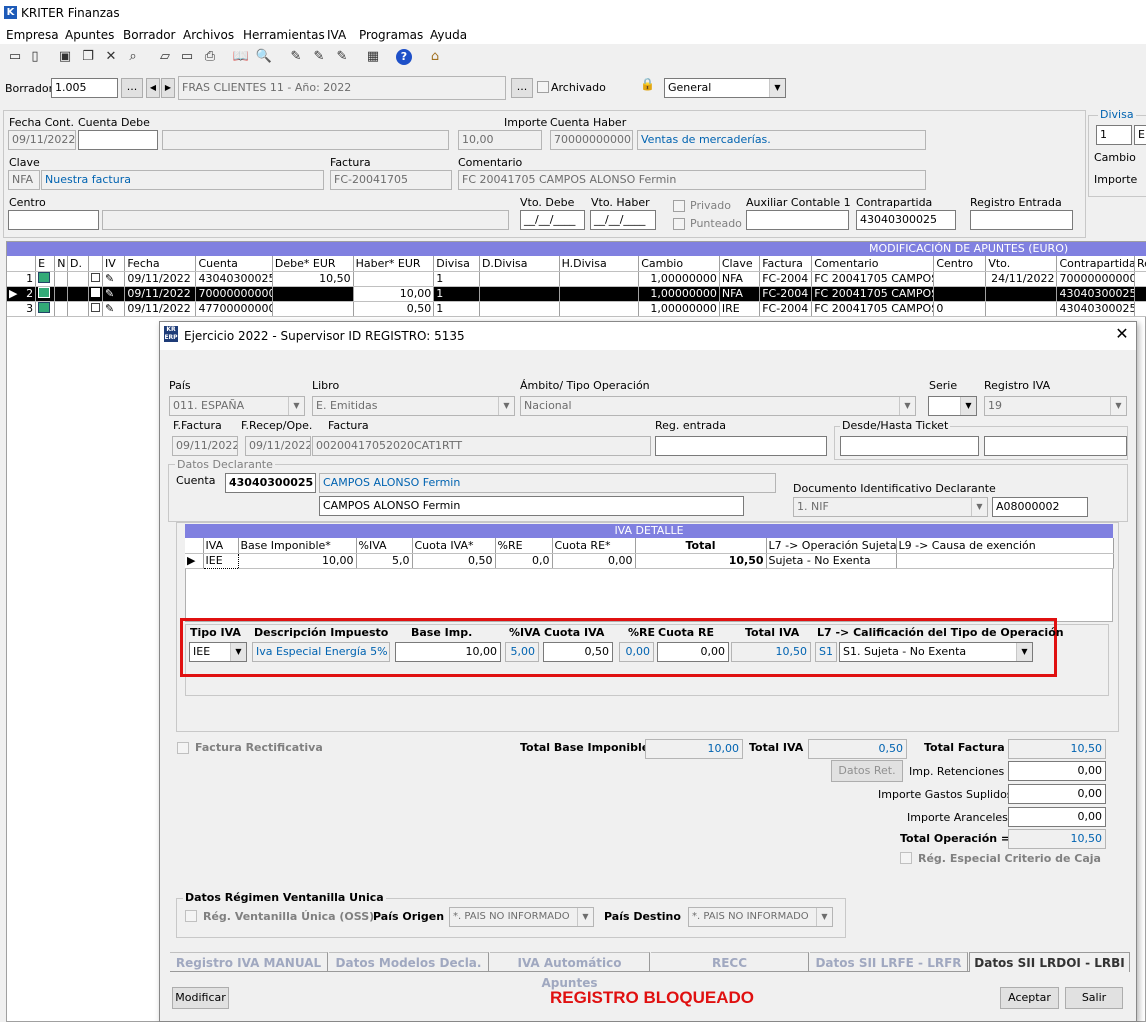  Describe the element at coordinates (200, 998) in the screenshot. I see `modificar-button: Modificar` at that location.